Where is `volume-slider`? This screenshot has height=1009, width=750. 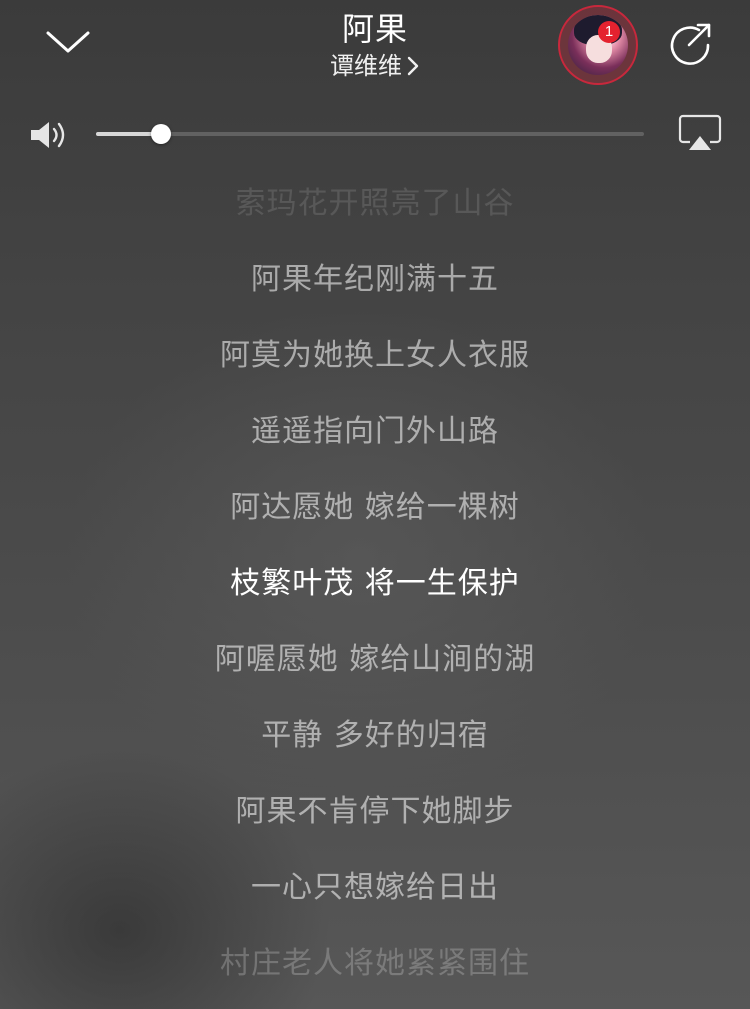 volume-slider is located at coordinates (370, 134).